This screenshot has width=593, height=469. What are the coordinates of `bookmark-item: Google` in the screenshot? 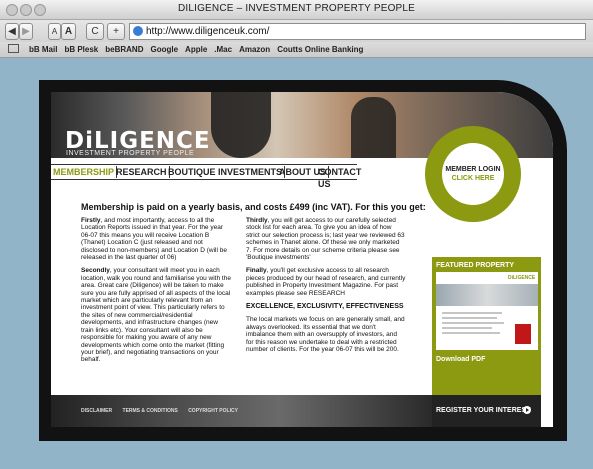 It's located at (164, 49).